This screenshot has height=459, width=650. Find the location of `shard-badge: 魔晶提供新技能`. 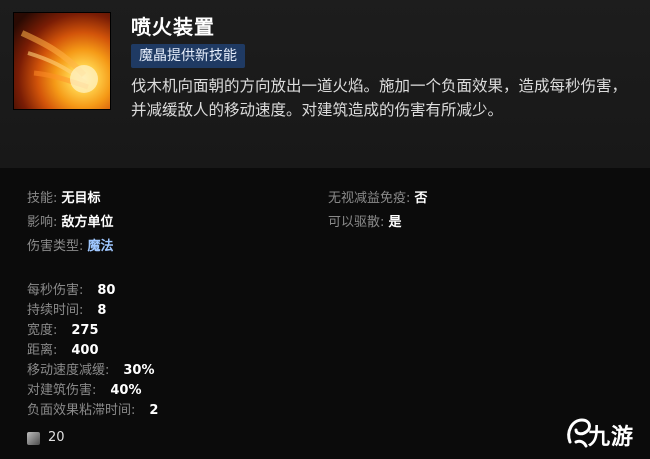

shard-badge: 魔晶提供新技能 is located at coordinates (188, 56).